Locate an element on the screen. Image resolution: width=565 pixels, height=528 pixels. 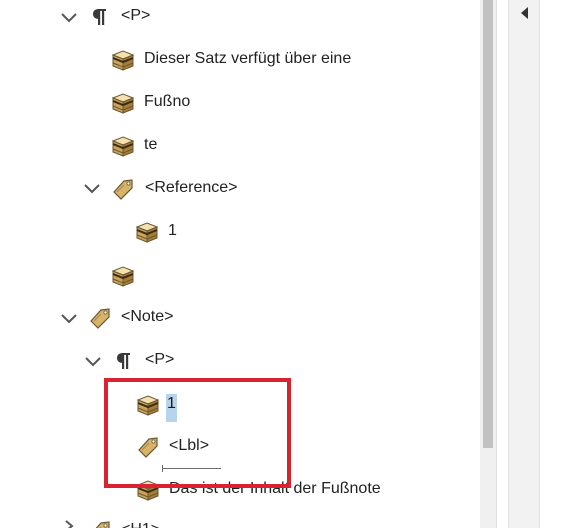
tree-node-label: <H1> is located at coordinates (140, 524).